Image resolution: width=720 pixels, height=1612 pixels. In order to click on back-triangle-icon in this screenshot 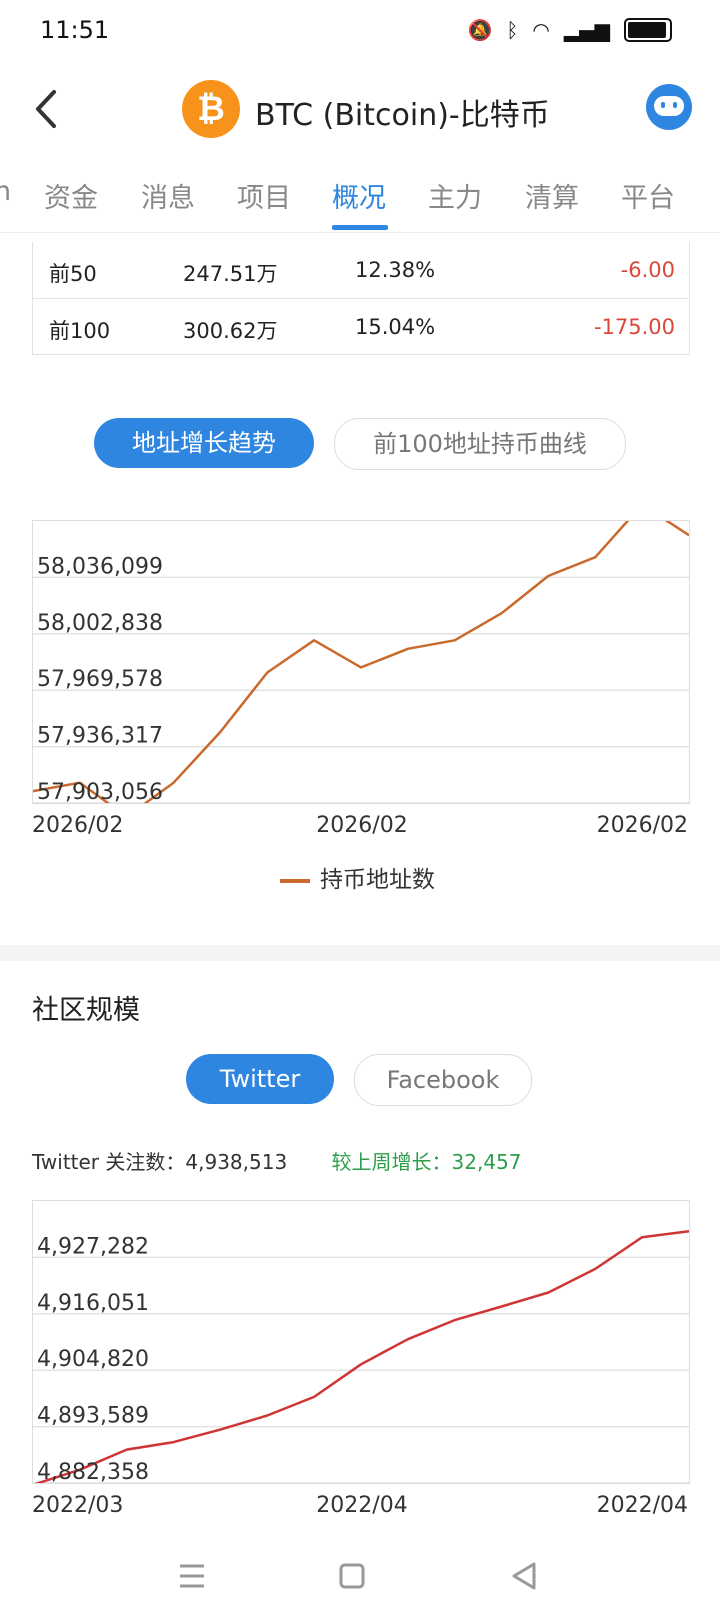, I will do `click(524, 1576)`.